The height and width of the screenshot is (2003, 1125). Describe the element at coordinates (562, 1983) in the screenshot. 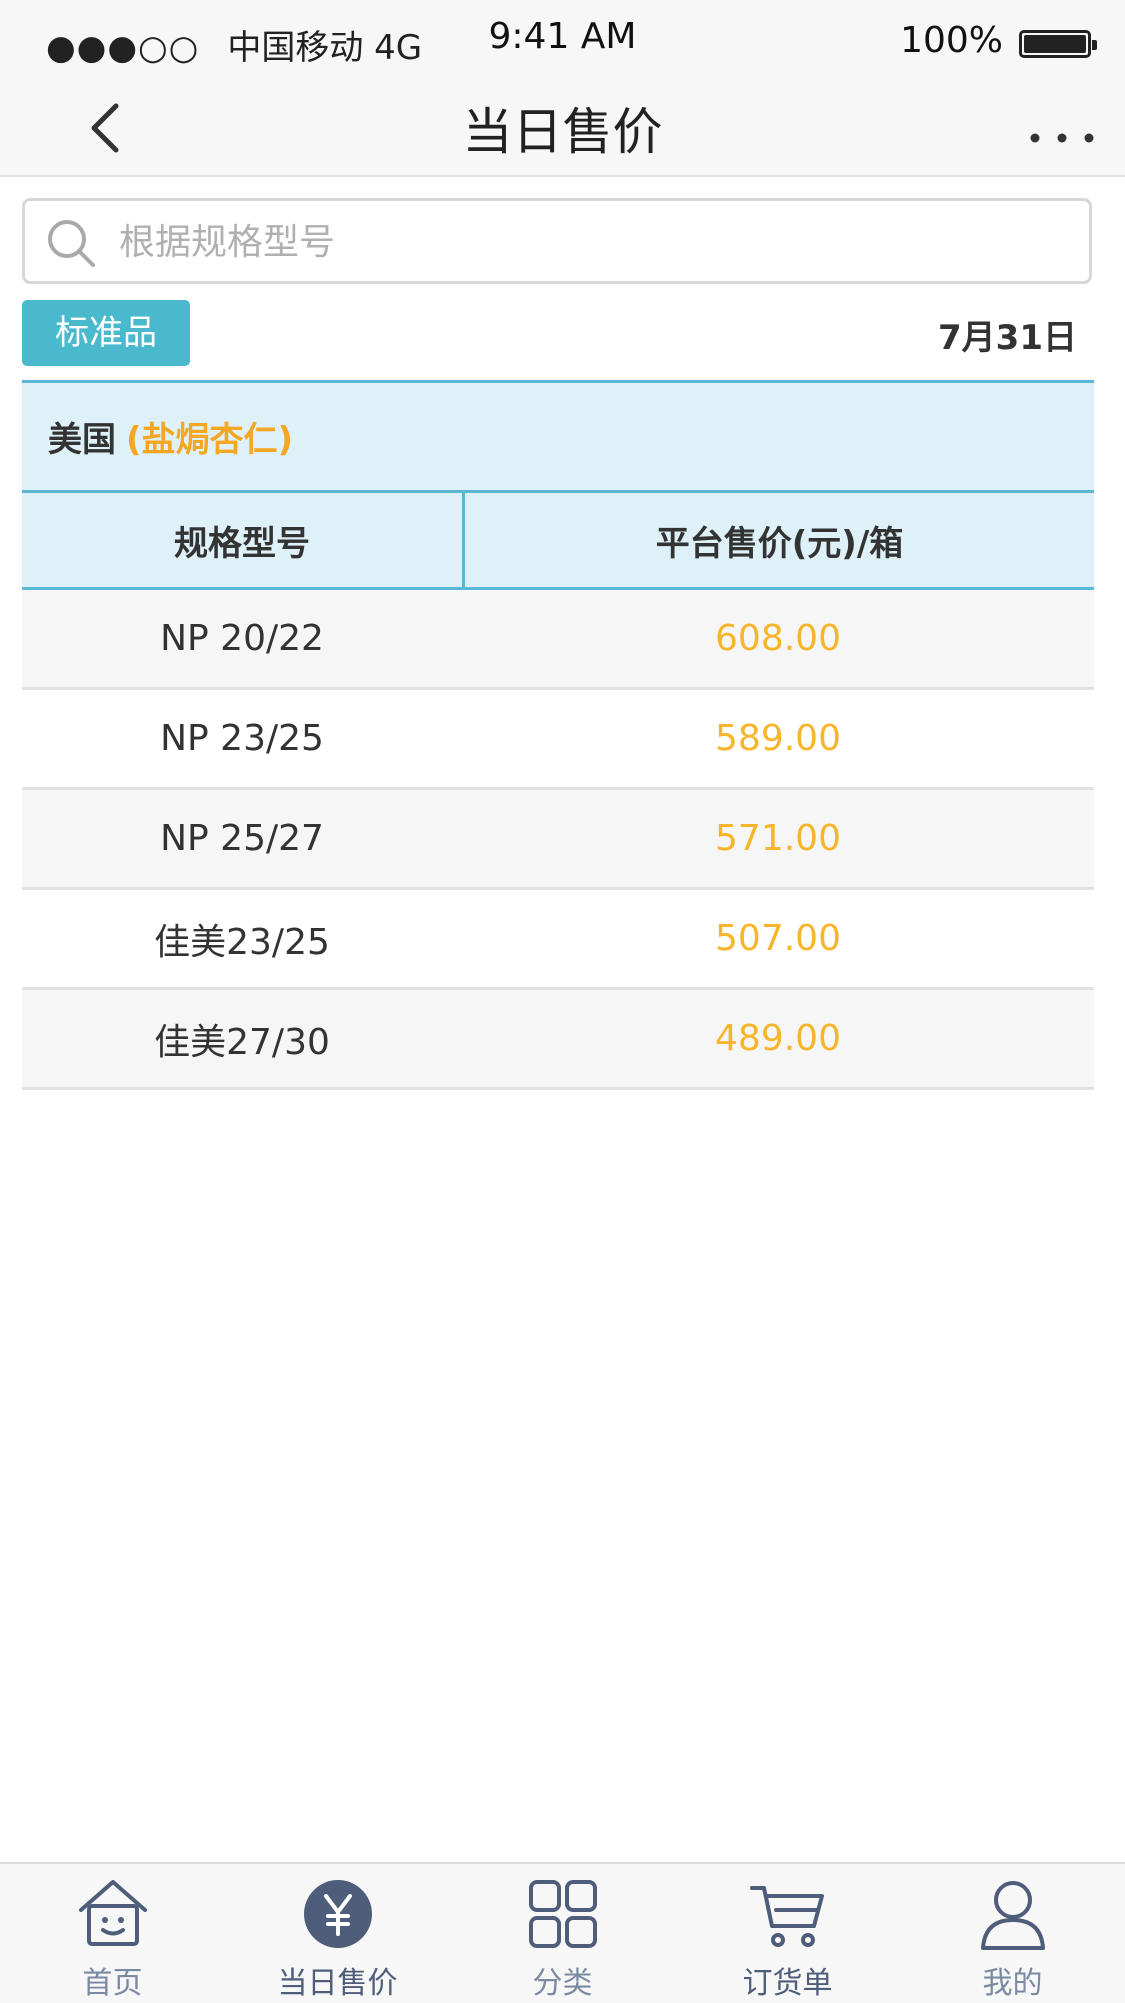

I see `tab-label: 分类` at that location.